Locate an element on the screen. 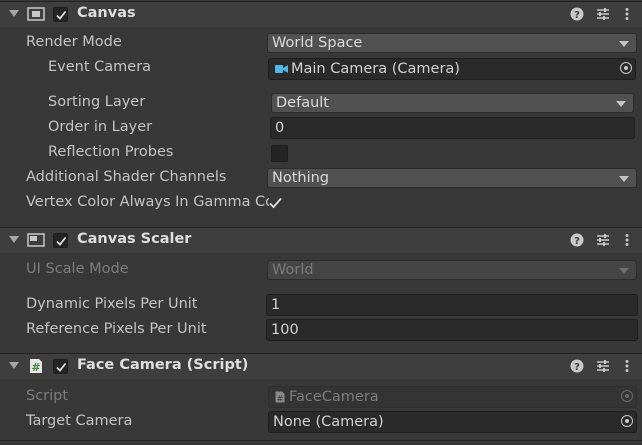  event-camera-field: Main Camera (Camera) is located at coordinates (452, 69).